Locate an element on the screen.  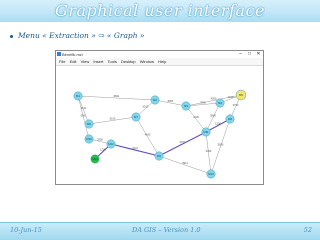
edge-label: 2231 is located at coordinates (135, 148).